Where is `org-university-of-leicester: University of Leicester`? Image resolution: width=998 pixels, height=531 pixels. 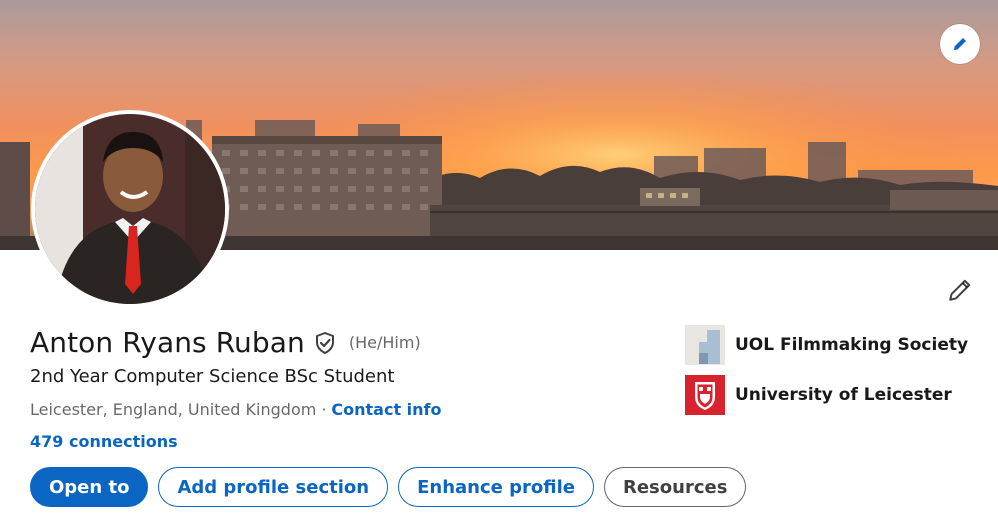
org-university-of-leicester: University of Leicester is located at coordinates (826, 395).